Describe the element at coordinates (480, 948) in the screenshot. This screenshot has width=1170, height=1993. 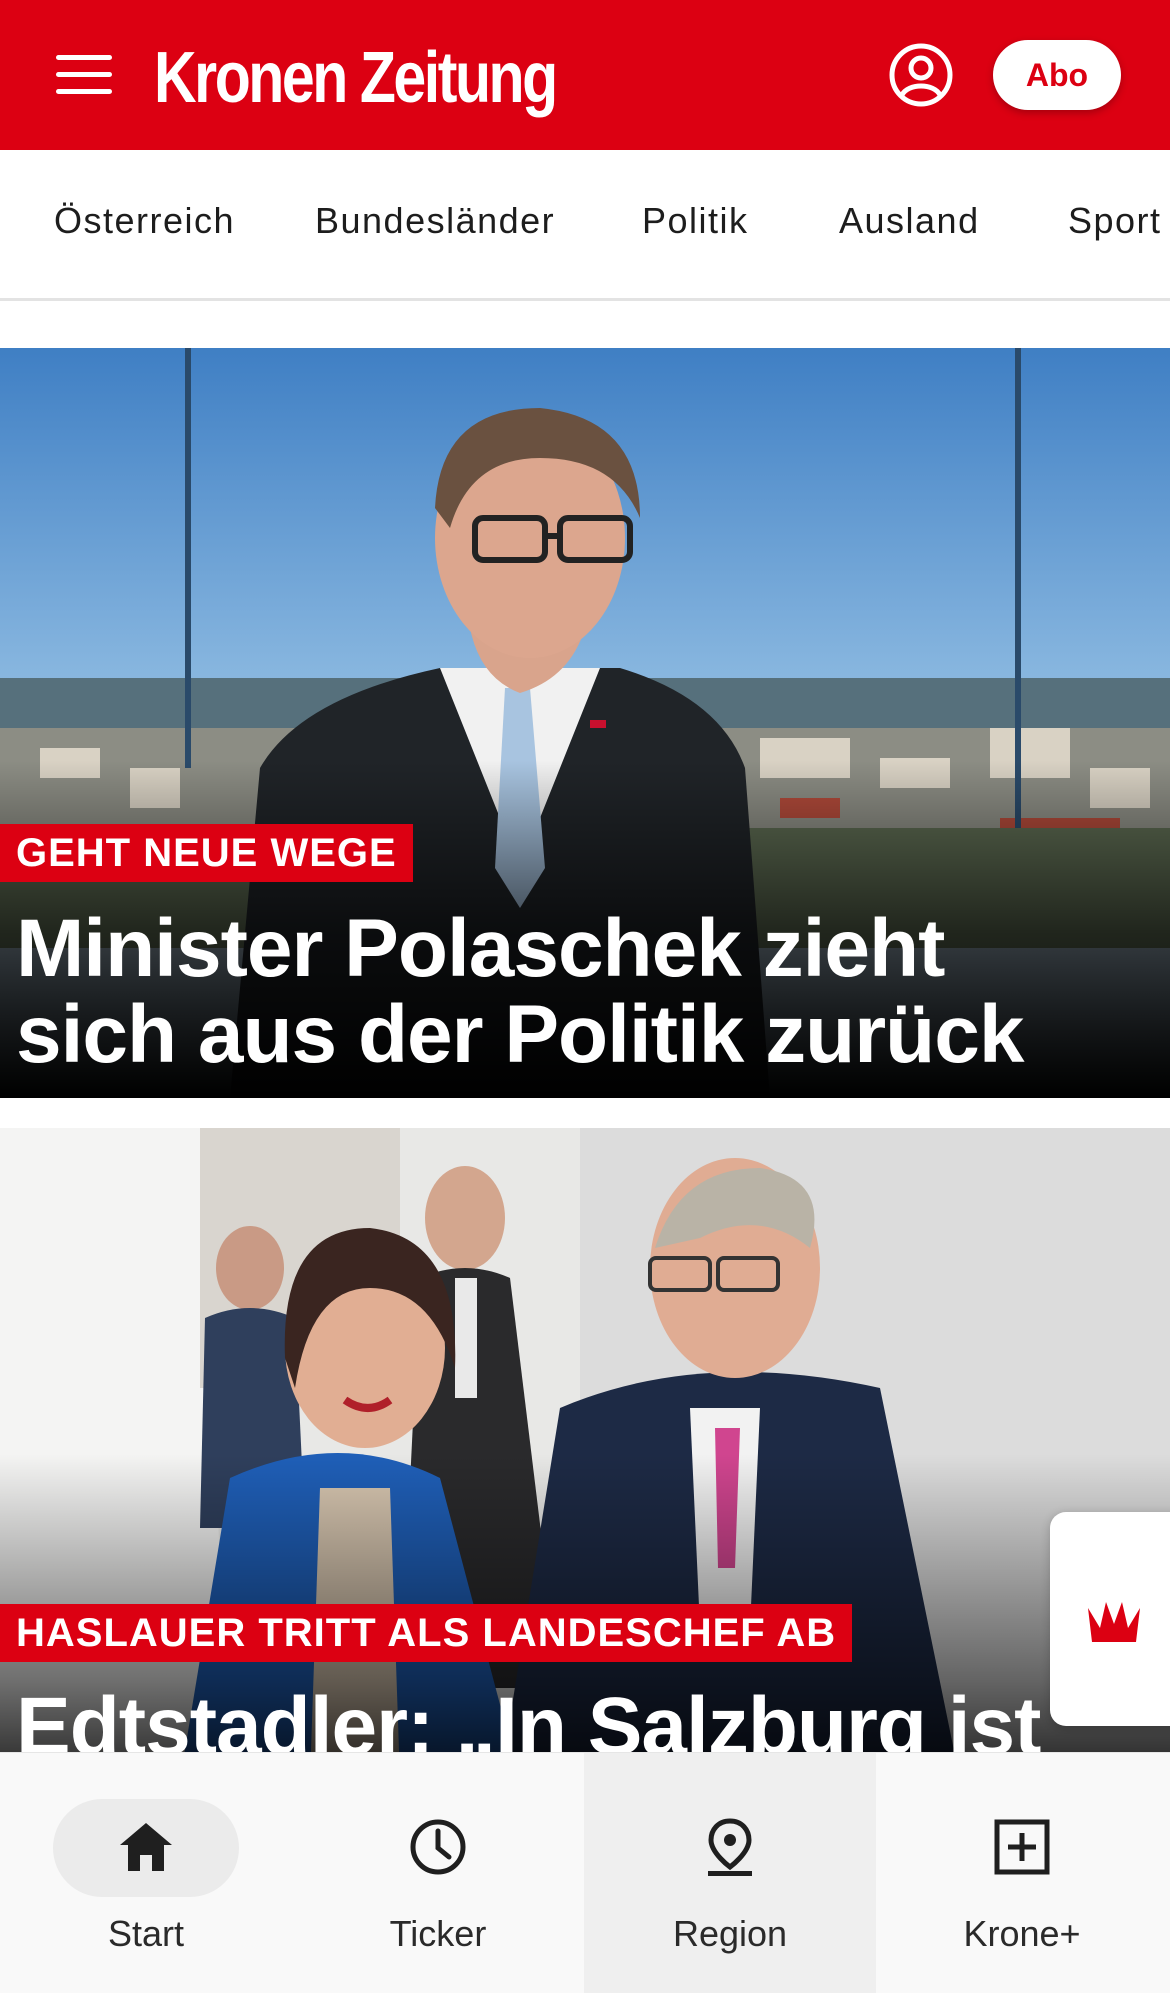
I see `headline-line: Minister Polaschek zieht` at that location.